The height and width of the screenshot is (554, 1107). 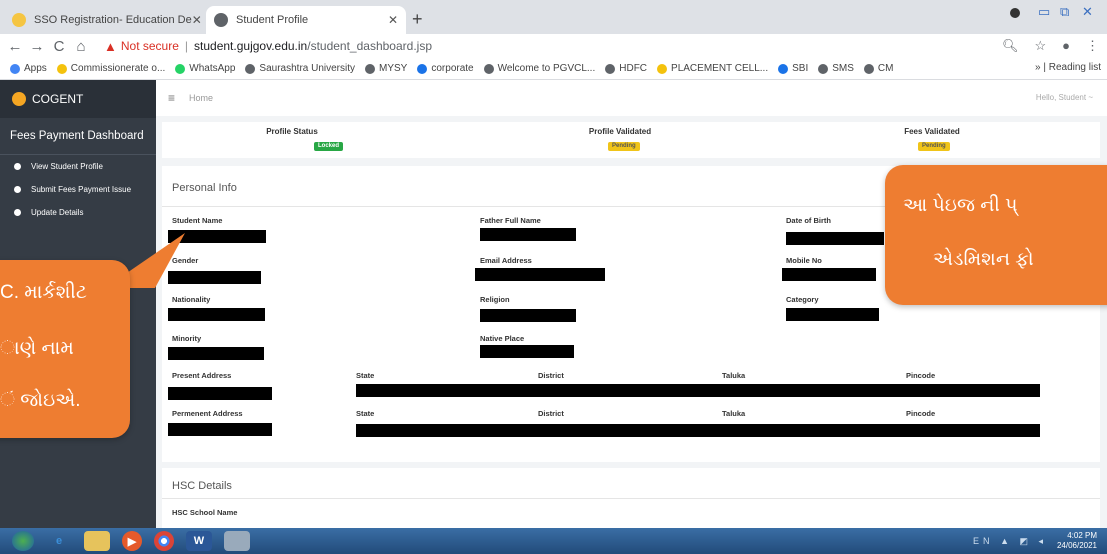 I want to click on redacted-dob, so click(x=835, y=238).